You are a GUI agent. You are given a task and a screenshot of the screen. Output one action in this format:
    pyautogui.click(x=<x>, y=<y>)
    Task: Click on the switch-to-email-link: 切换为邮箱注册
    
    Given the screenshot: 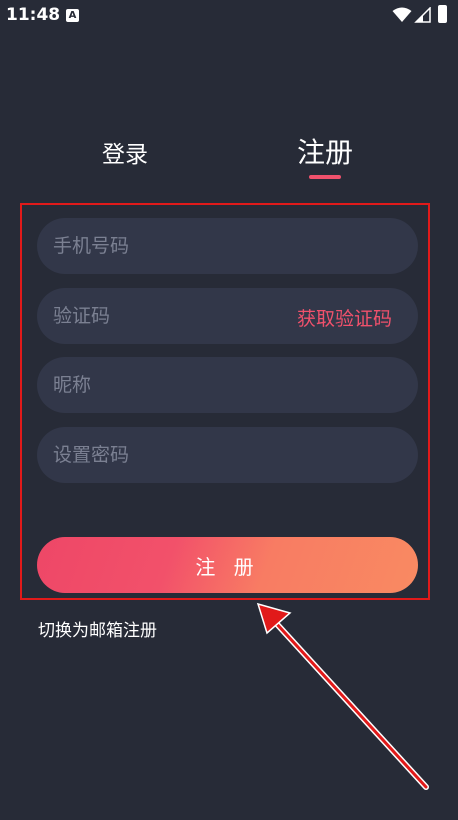 What is the action you would take?
    pyautogui.click(x=97, y=628)
    